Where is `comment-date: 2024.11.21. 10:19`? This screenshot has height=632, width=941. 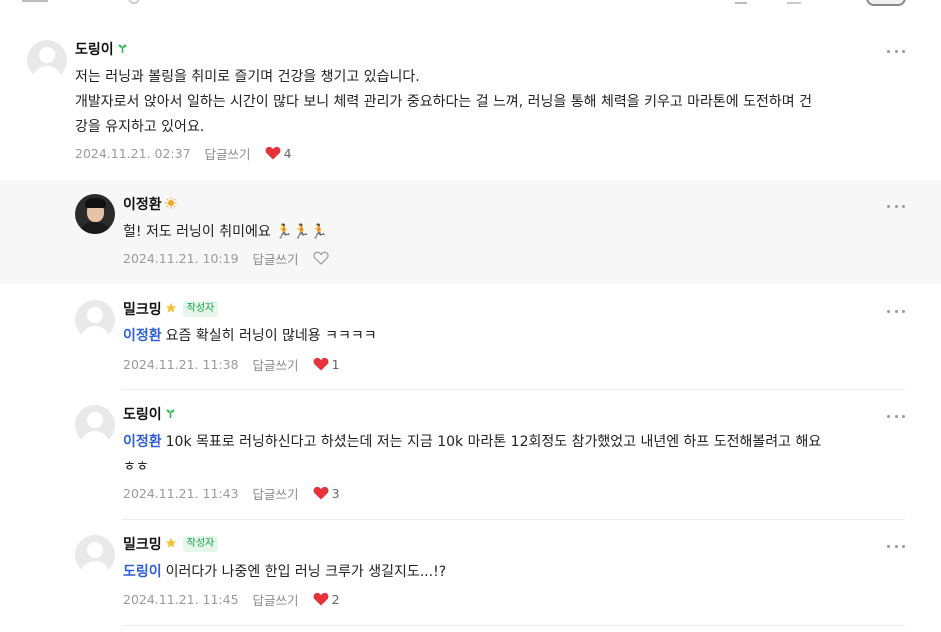
comment-date: 2024.11.21. 10:19 is located at coordinates (181, 258).